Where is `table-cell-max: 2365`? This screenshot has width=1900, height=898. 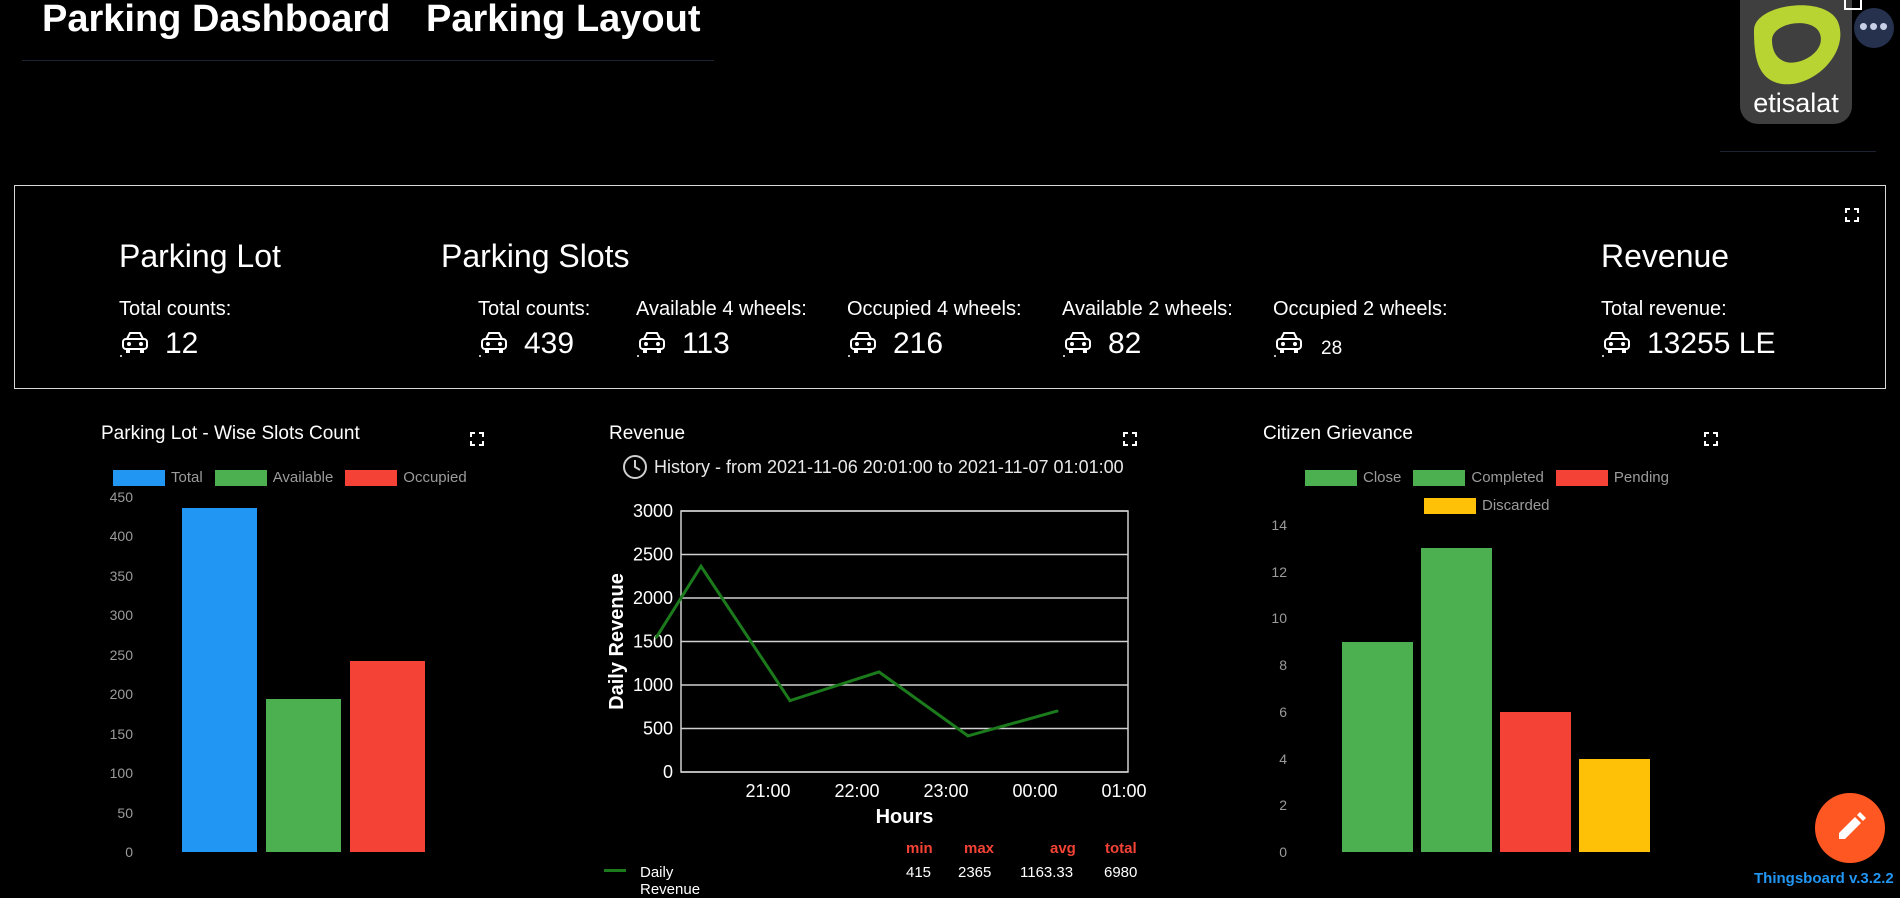 table-cell-max: 2365 is located at coordinates (975, 872).